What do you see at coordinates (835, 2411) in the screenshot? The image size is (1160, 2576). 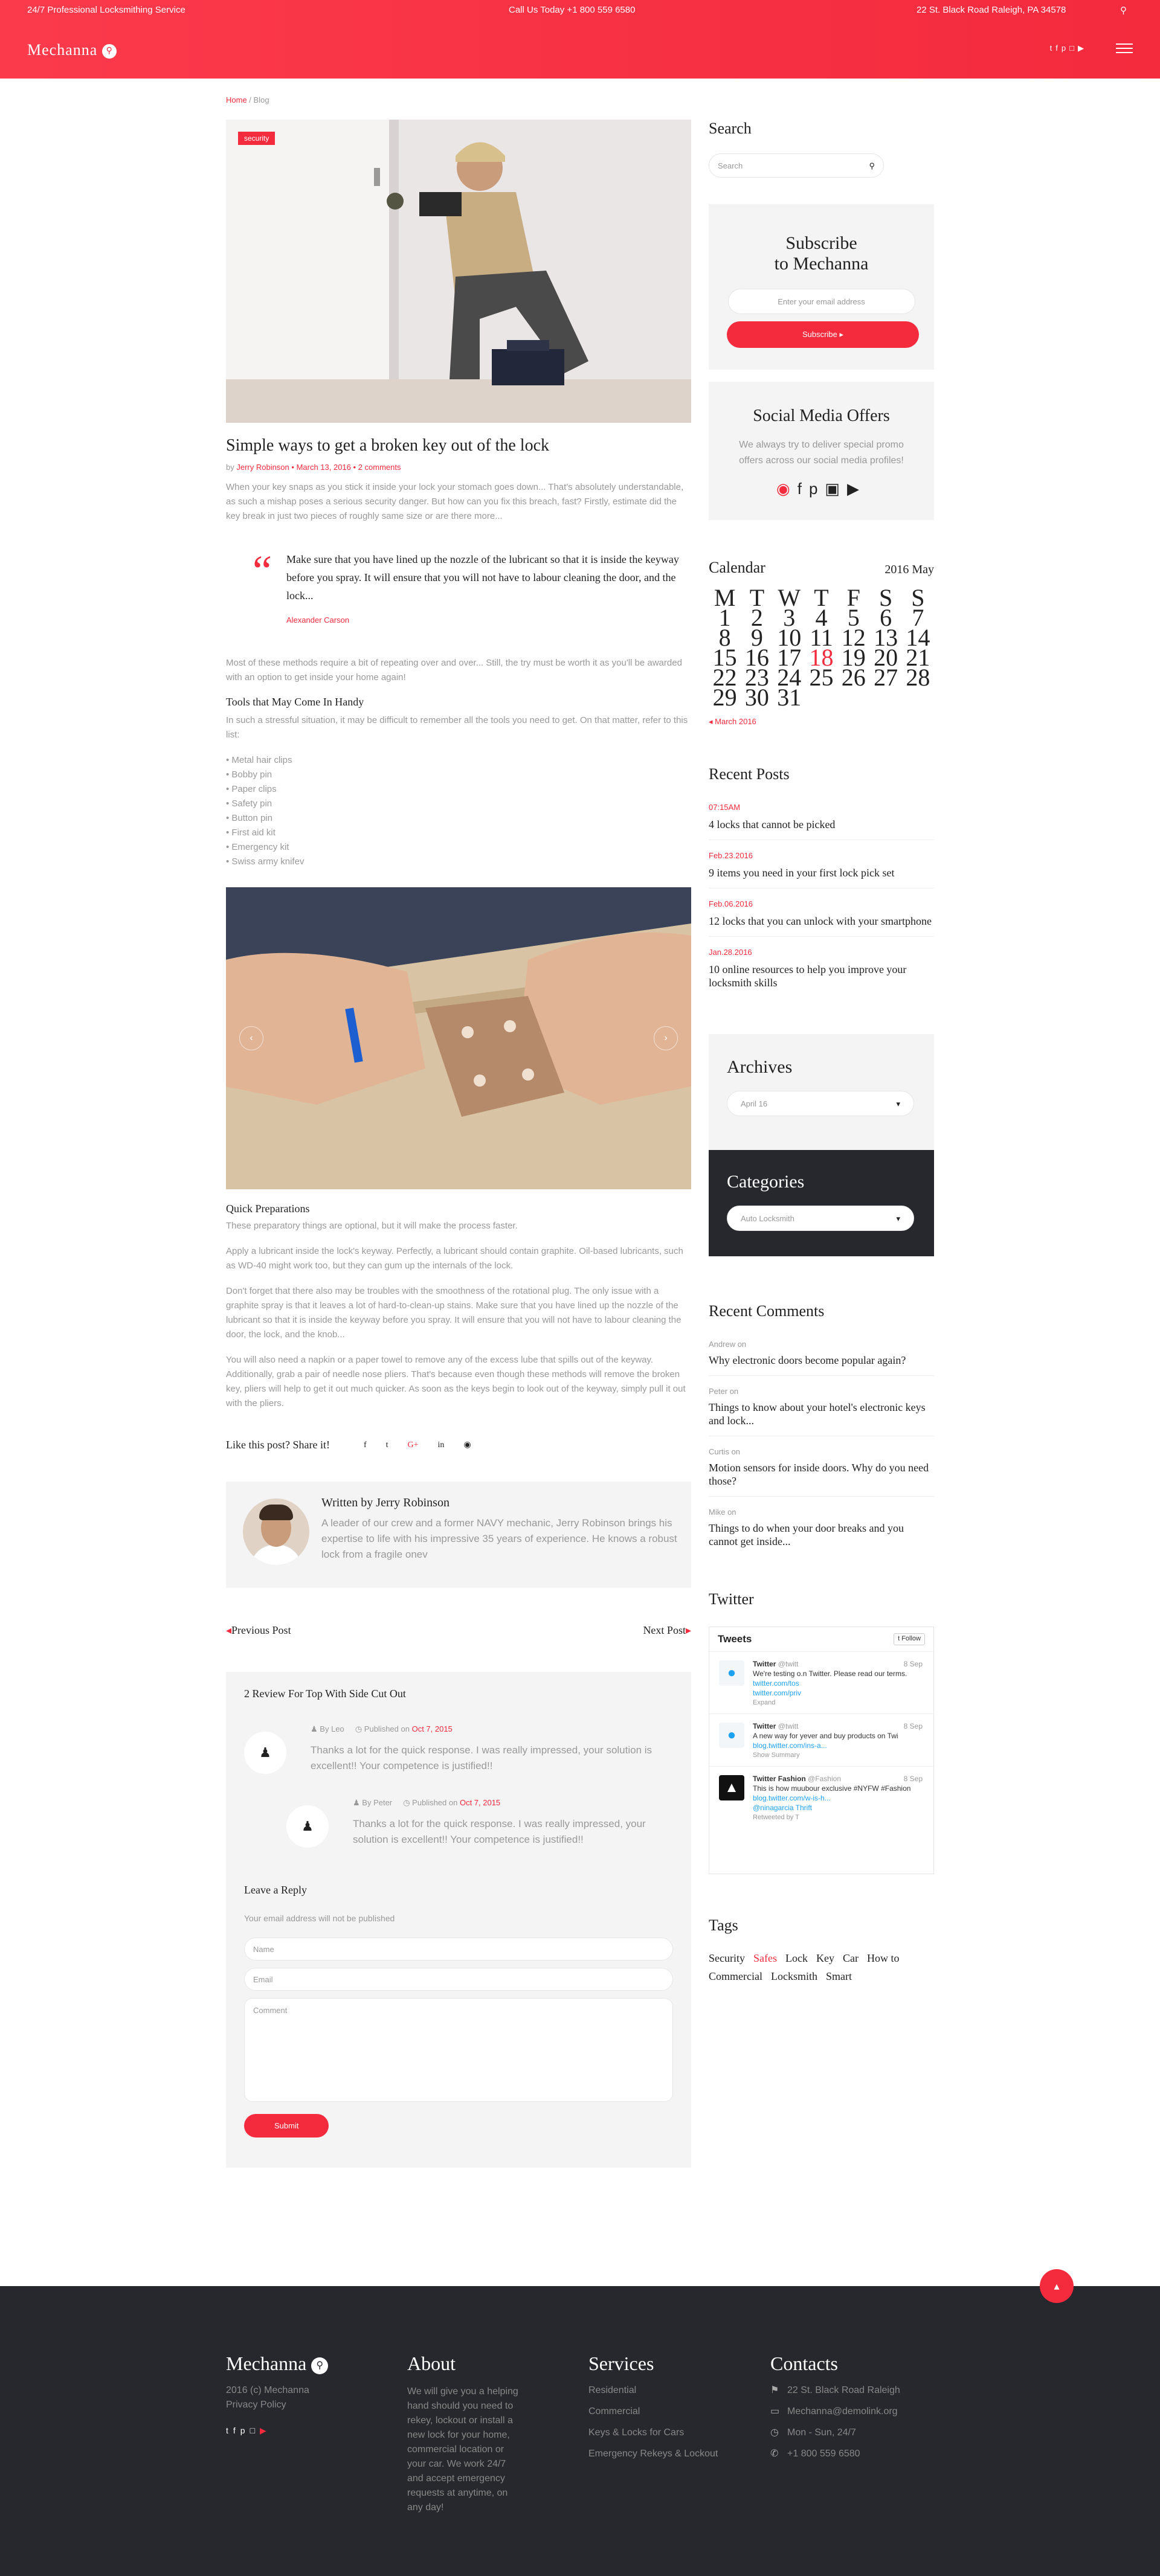 I see `email-item: ▭ Mechanna@demolink.org` at bounding box center [835, 2411].